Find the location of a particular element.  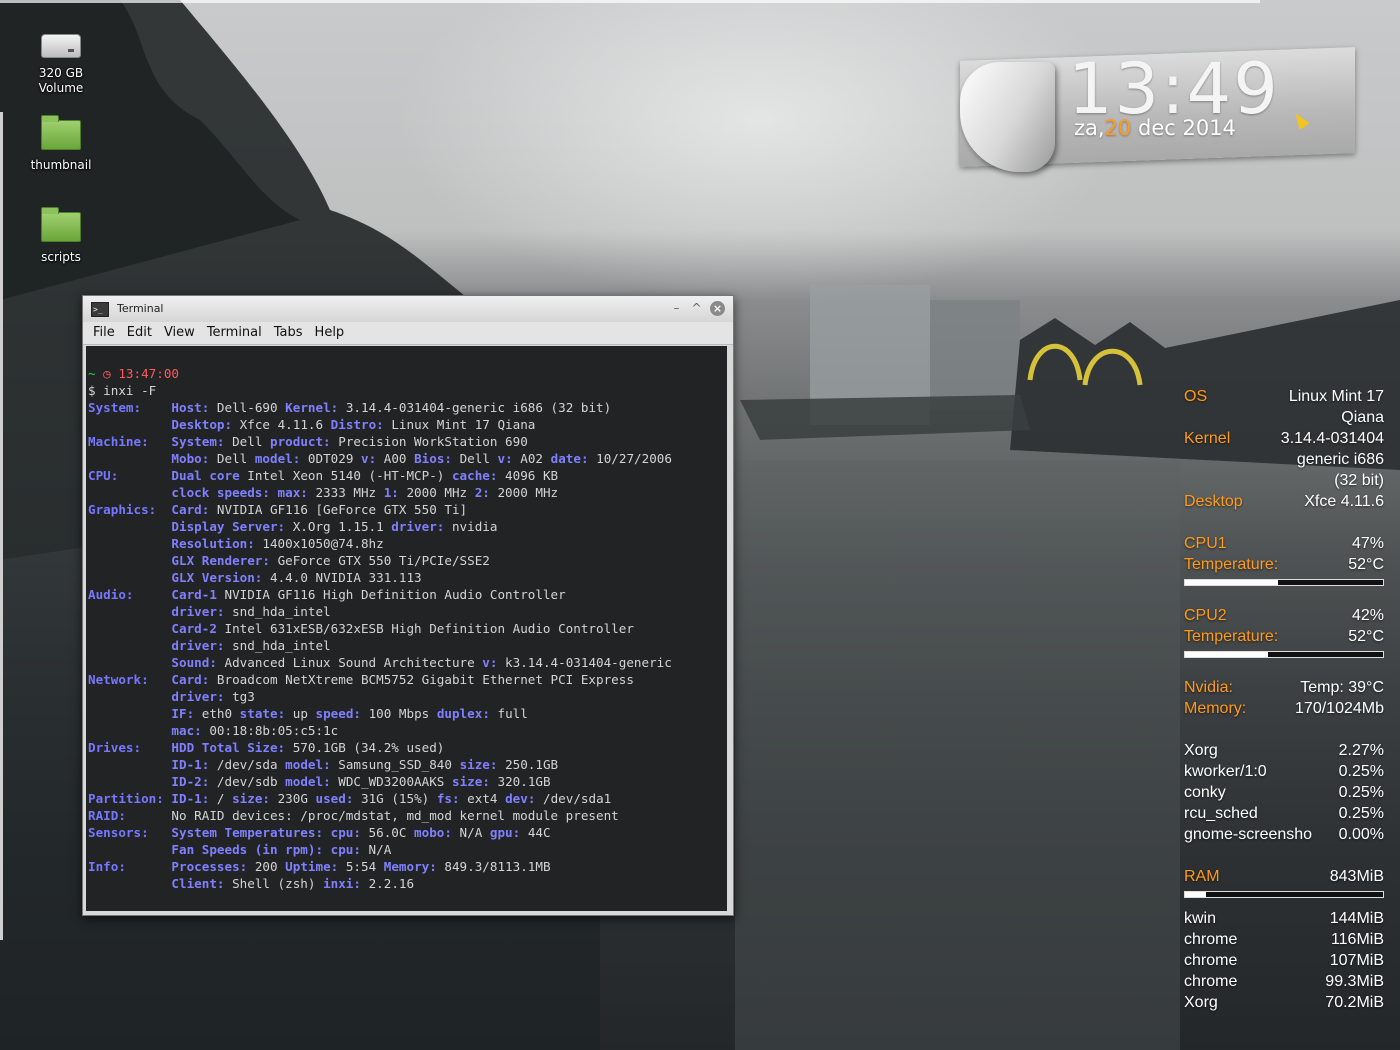

field-key: mobo: is located at coordinates (433, 832).